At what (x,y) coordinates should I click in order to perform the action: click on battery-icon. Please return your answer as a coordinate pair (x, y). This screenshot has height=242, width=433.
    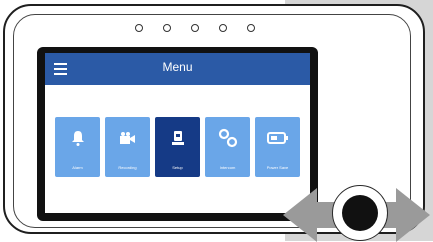
    Looking at the image, I should click on (277, 138).